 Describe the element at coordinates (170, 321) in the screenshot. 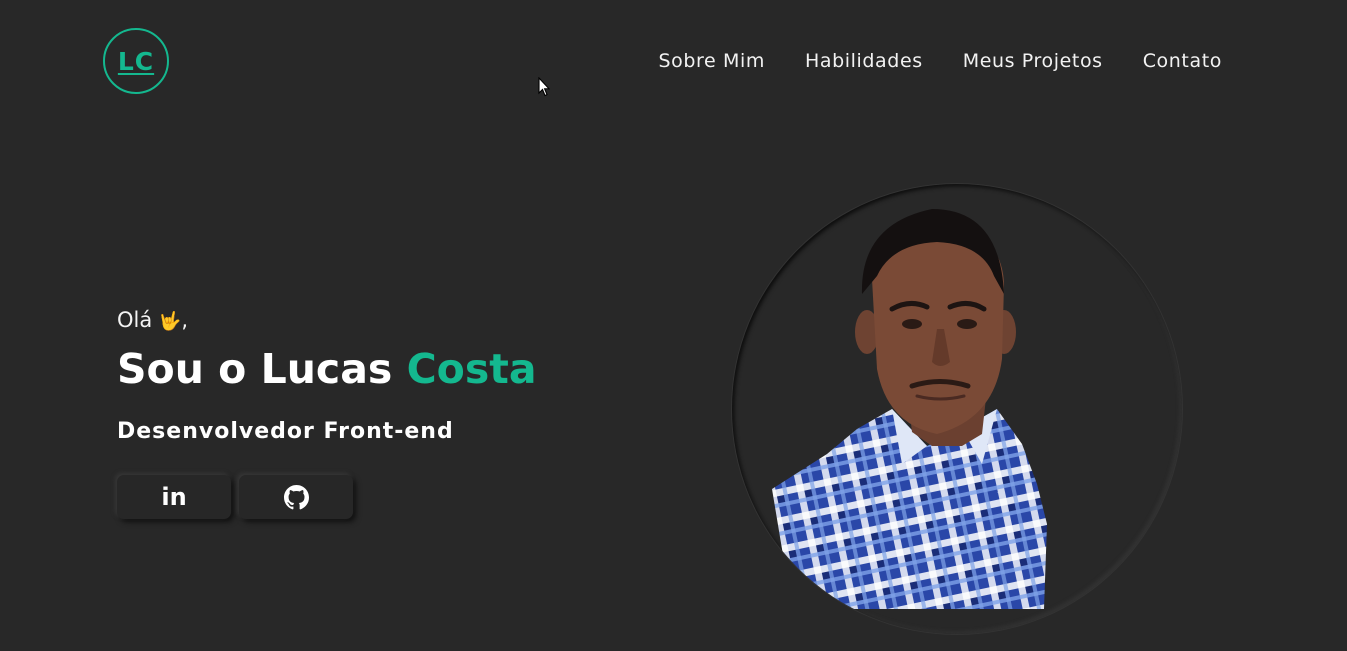

I see `rock-hand-emoji-icon: 🤟` at that location.